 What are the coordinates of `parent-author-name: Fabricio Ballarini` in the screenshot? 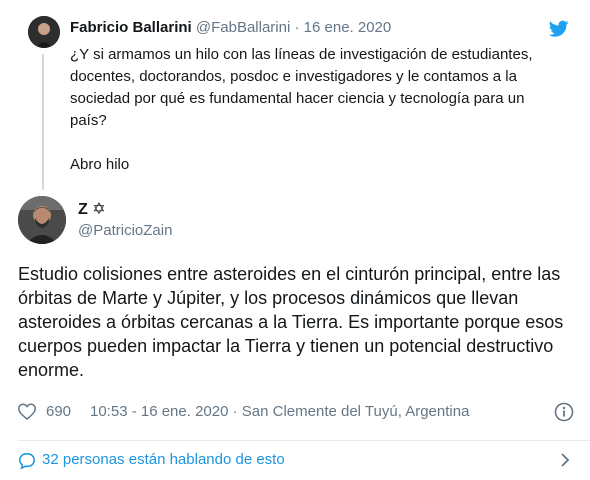 It's located at (131, 27).